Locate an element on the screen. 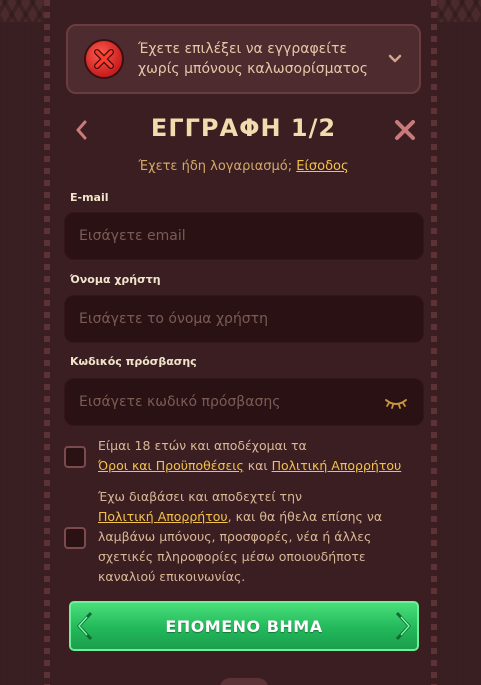 This screenshot has height=685, width=481. age-terms-checkbox is located at coordinates (75, 457).